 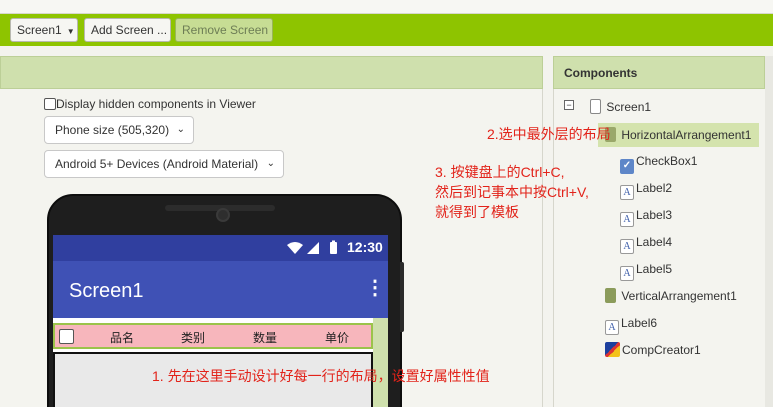 What do you see at coordinates (122, 337) in the screenshot?
I see `row-label-name: 品名` at bounding box center [122, 337].